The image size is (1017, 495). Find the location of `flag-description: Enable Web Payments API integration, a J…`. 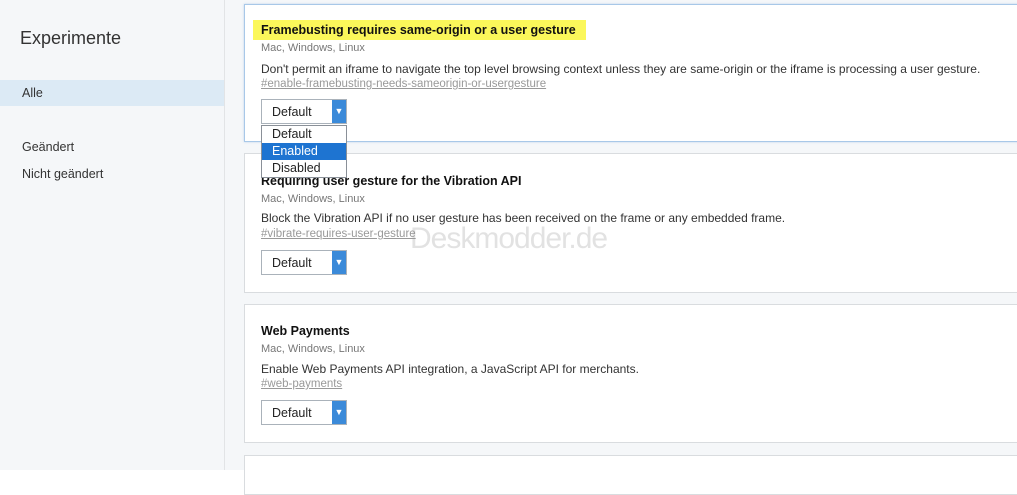

flag-description: Enable Web Payments API integration, a J… is located at coordinates (450, 369).